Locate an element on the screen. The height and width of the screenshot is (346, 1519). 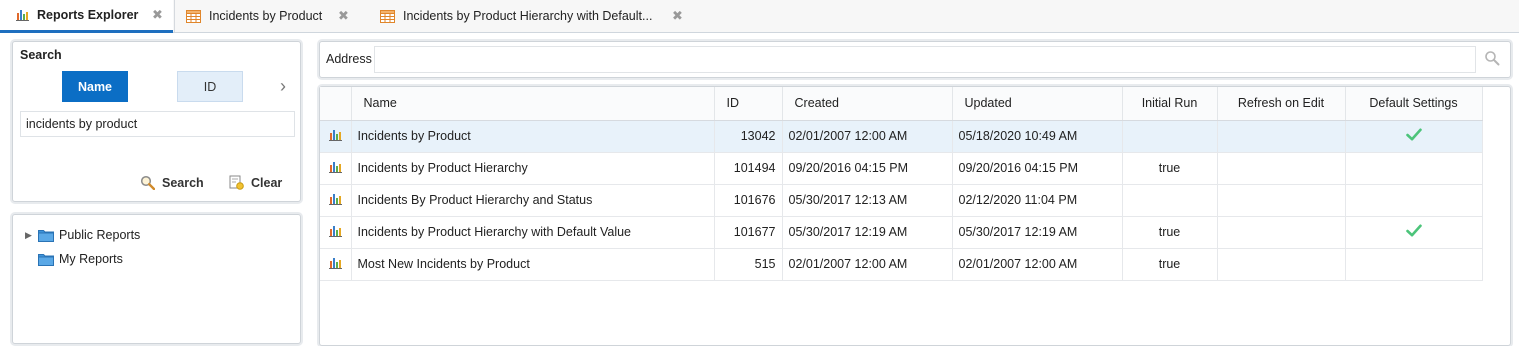
cell-created: 05/30/2017 12:13 AM is located at coordinates (867, 200).